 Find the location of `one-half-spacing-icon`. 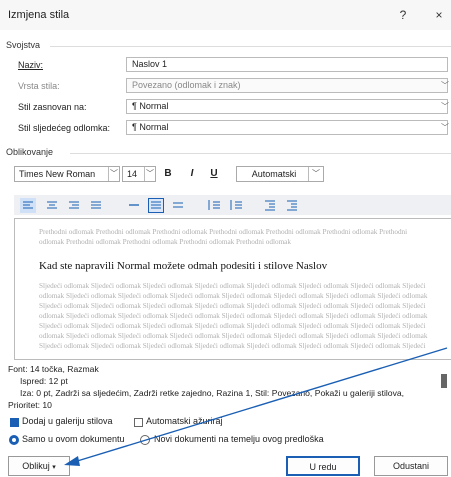

one-half-spacing-icon is located at coordinates (156, 205).